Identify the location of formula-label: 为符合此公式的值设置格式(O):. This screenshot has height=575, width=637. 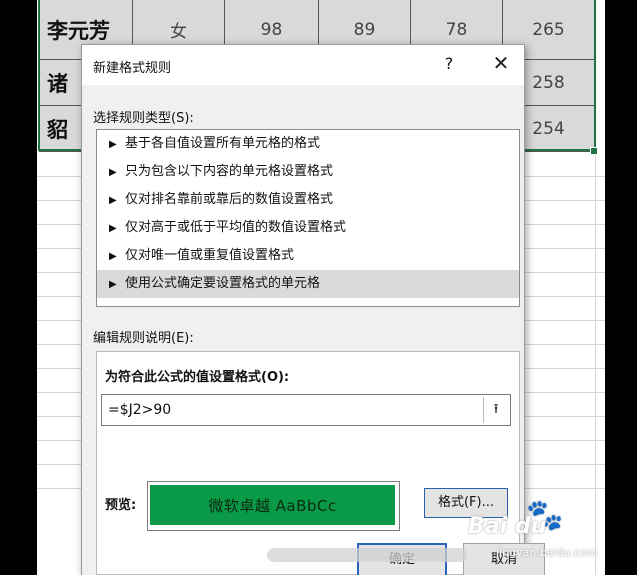
(197, 377).